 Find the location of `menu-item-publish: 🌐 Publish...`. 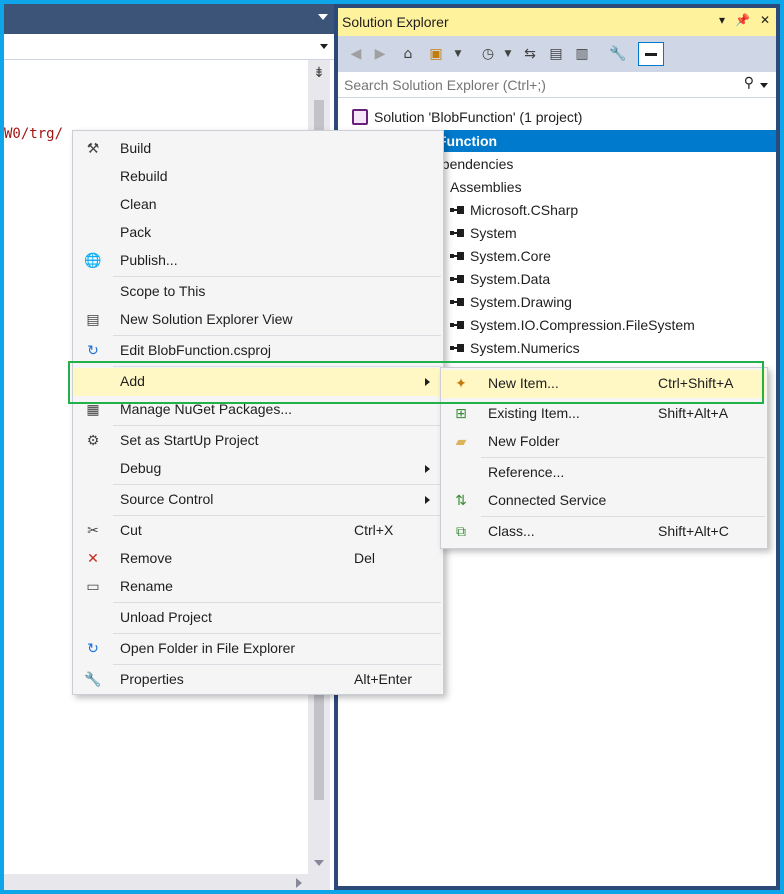

menu-item-publish: 🌐 Publish... is located at coordinates (258, 261).